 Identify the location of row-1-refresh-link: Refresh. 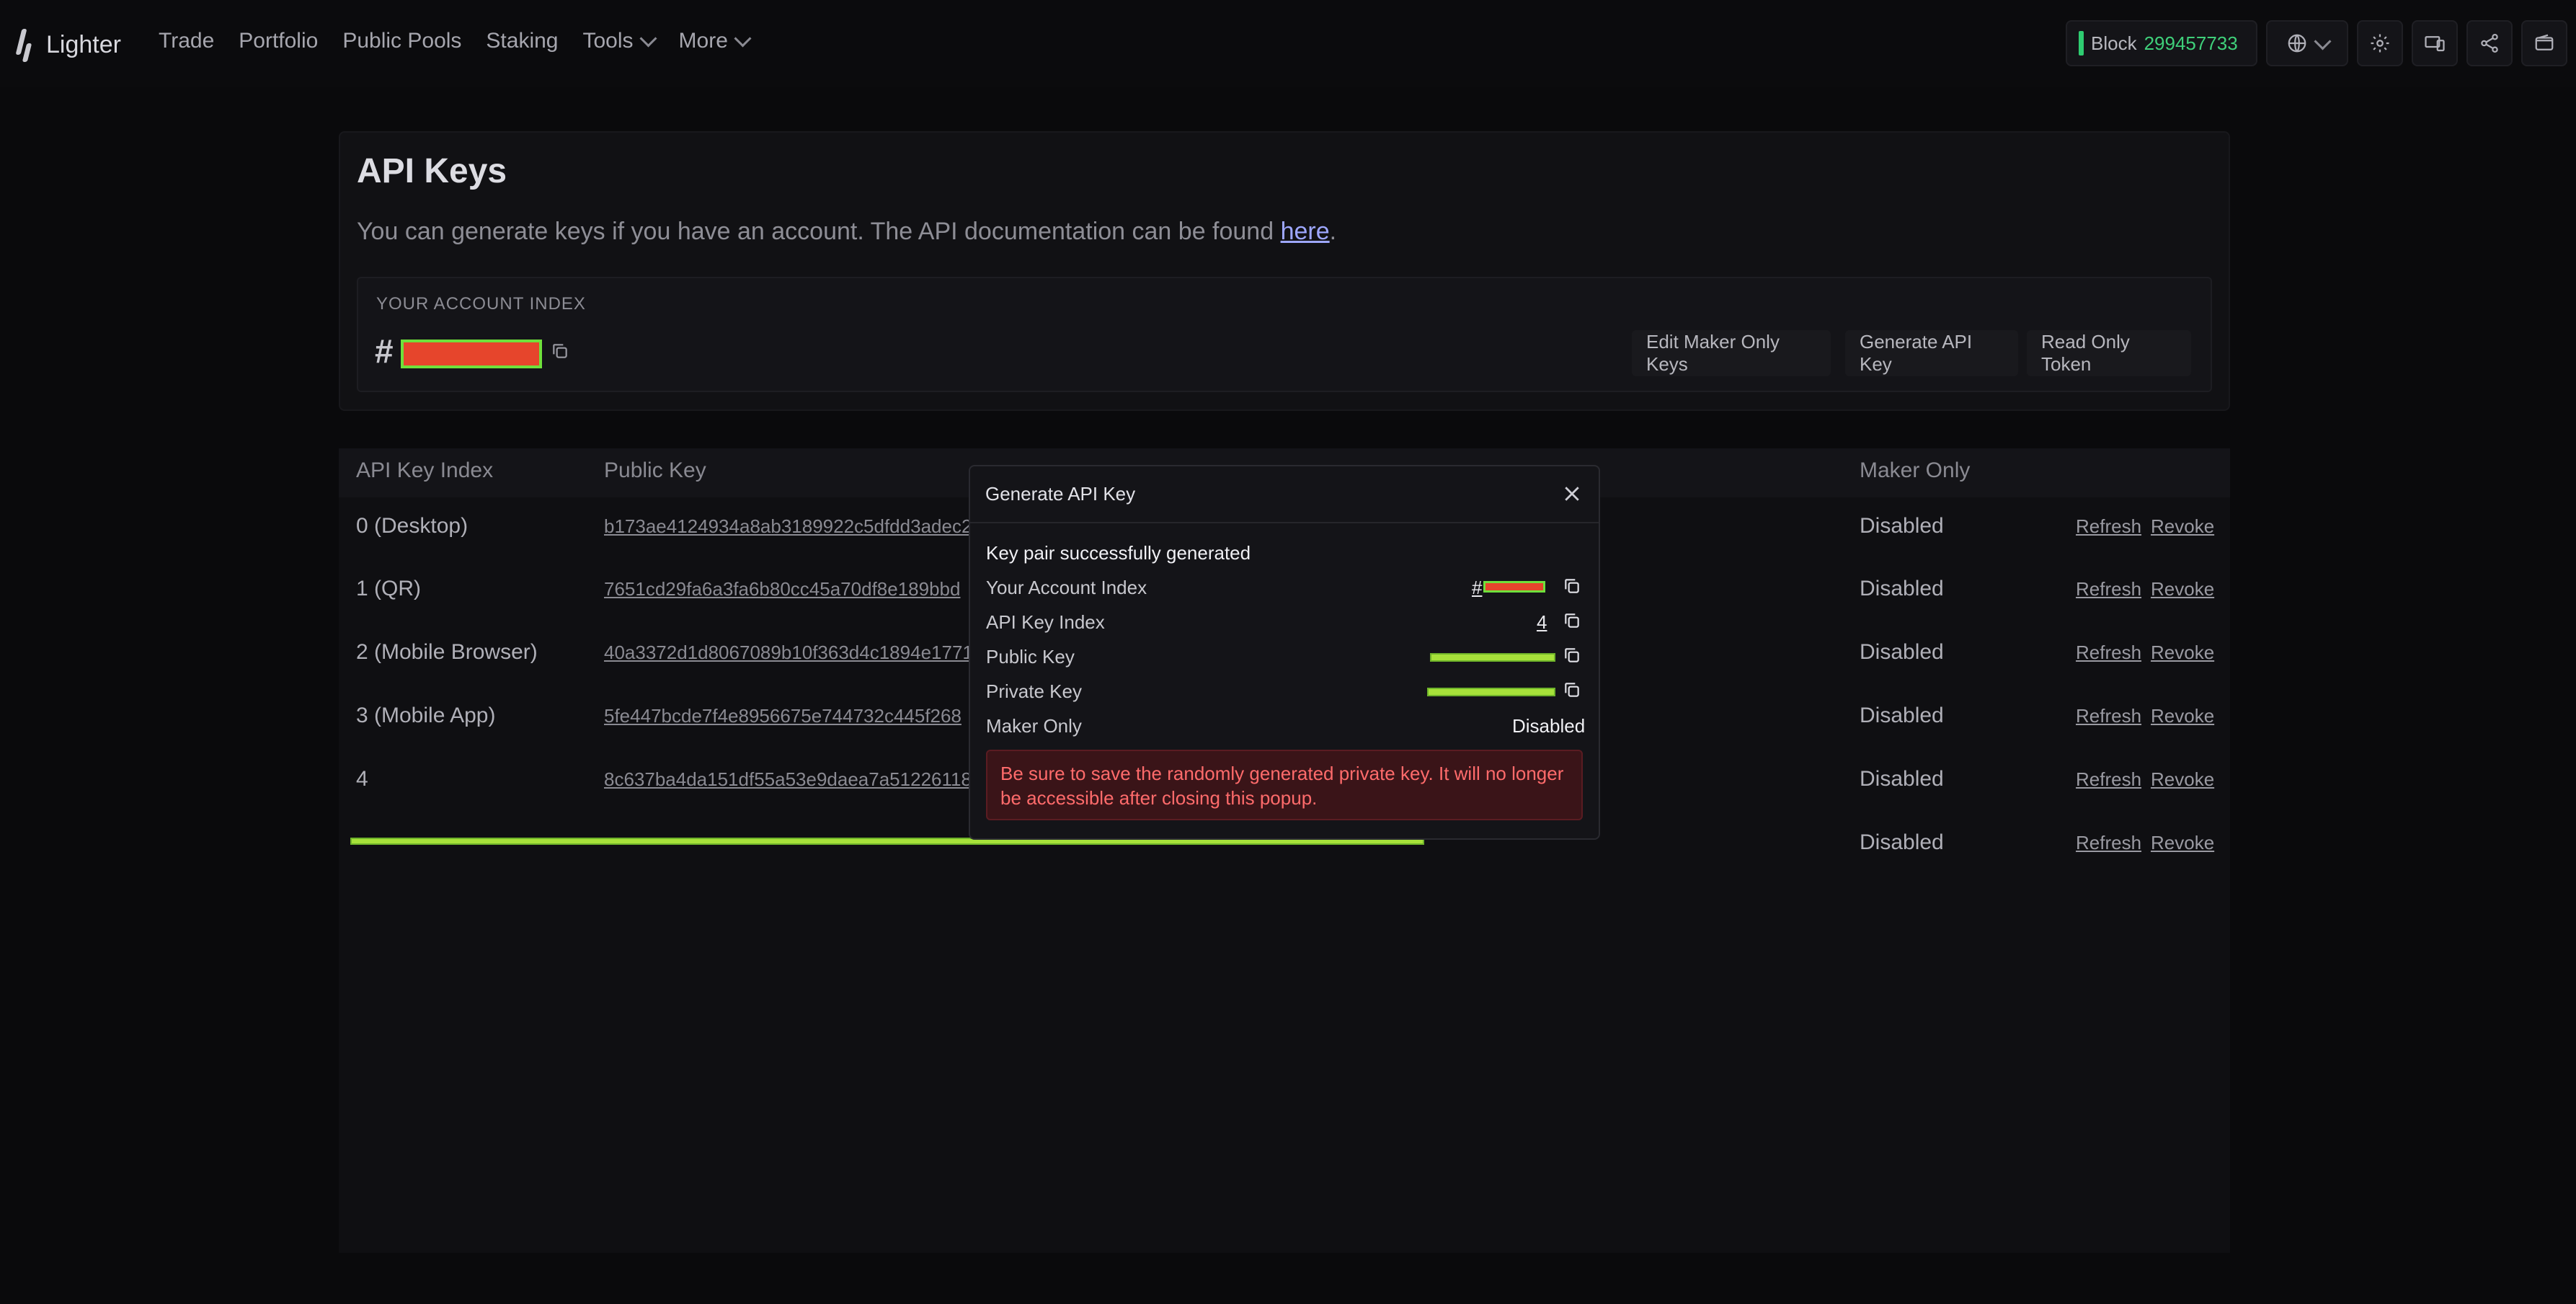
(2108, 589).